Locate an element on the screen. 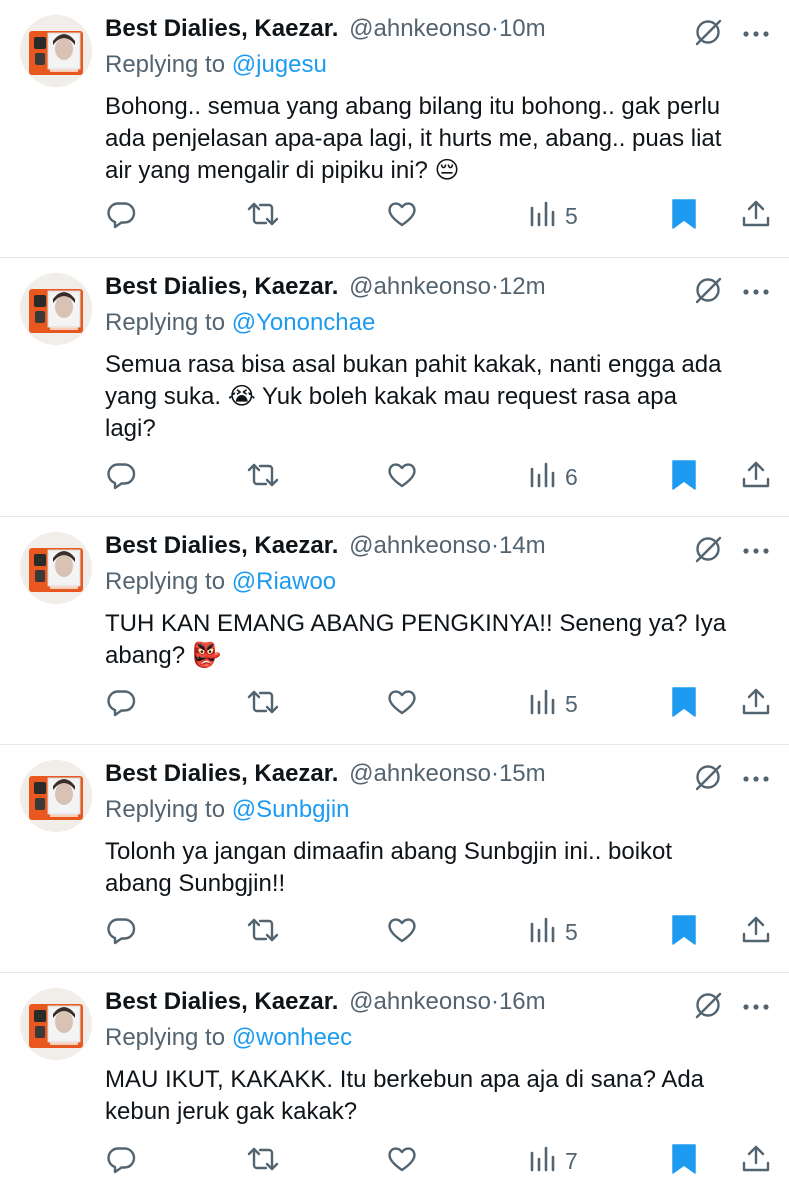  tweet-header: Best Dialies, Kaezar. @ahnkeonso·16m is located at coordinates (437, 1002).